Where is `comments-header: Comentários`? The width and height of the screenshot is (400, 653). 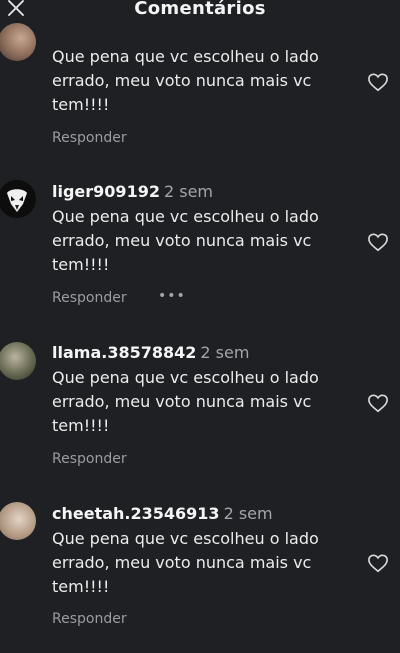 comments-header: Comentários is located at coordinates (200, 13).